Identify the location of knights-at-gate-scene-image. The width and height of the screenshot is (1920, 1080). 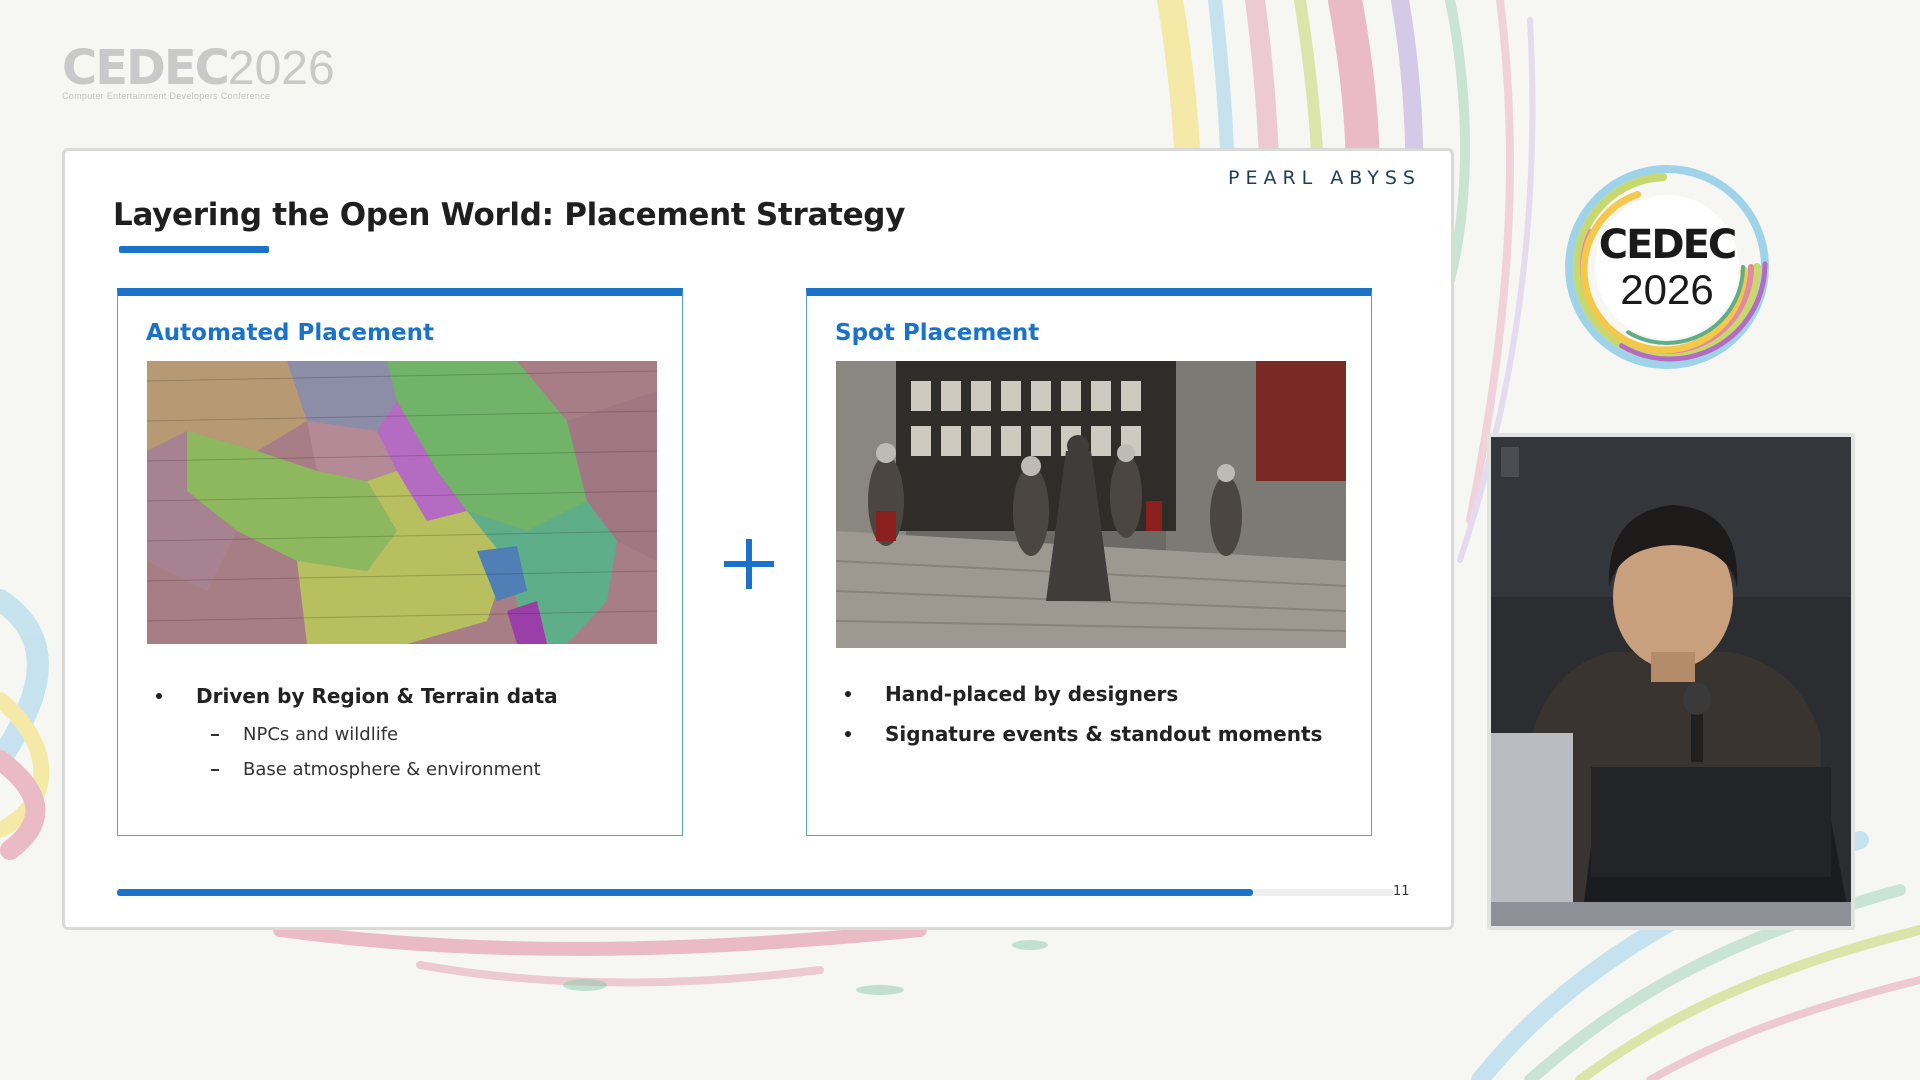
(1091, 504).